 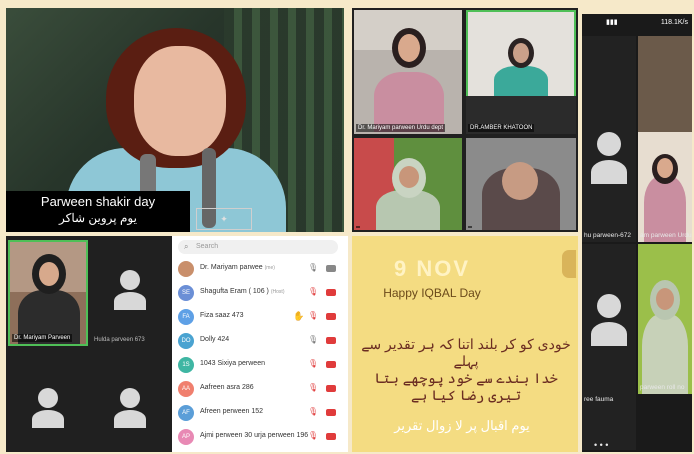 I want to click on channel-logo: ✦, so click(x=224, y=219).